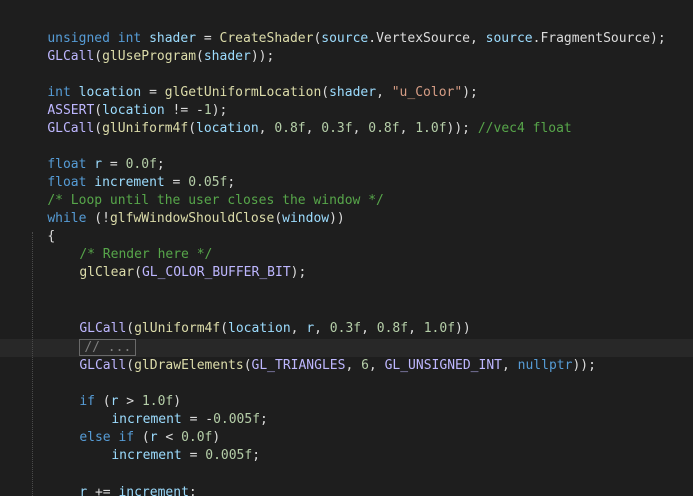  What do you see at coordinates (229, 455) in the screenshot?
I see `number-token: 0.005f` at bounding box center [229, 455].